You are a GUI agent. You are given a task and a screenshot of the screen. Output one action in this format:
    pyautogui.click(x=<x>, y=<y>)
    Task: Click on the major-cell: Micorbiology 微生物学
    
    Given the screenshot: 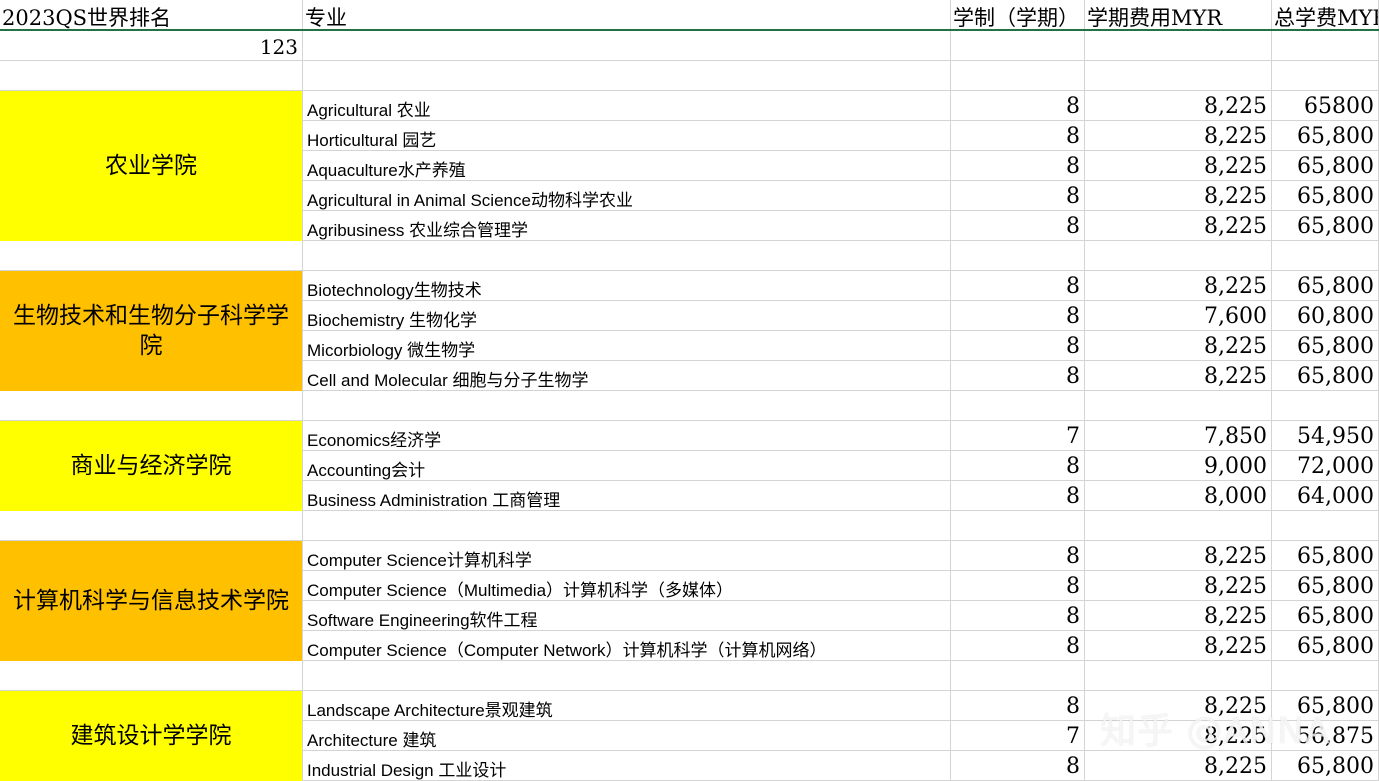 What is the action you would take?
    pyautogui.click(x=627, y=346)
    